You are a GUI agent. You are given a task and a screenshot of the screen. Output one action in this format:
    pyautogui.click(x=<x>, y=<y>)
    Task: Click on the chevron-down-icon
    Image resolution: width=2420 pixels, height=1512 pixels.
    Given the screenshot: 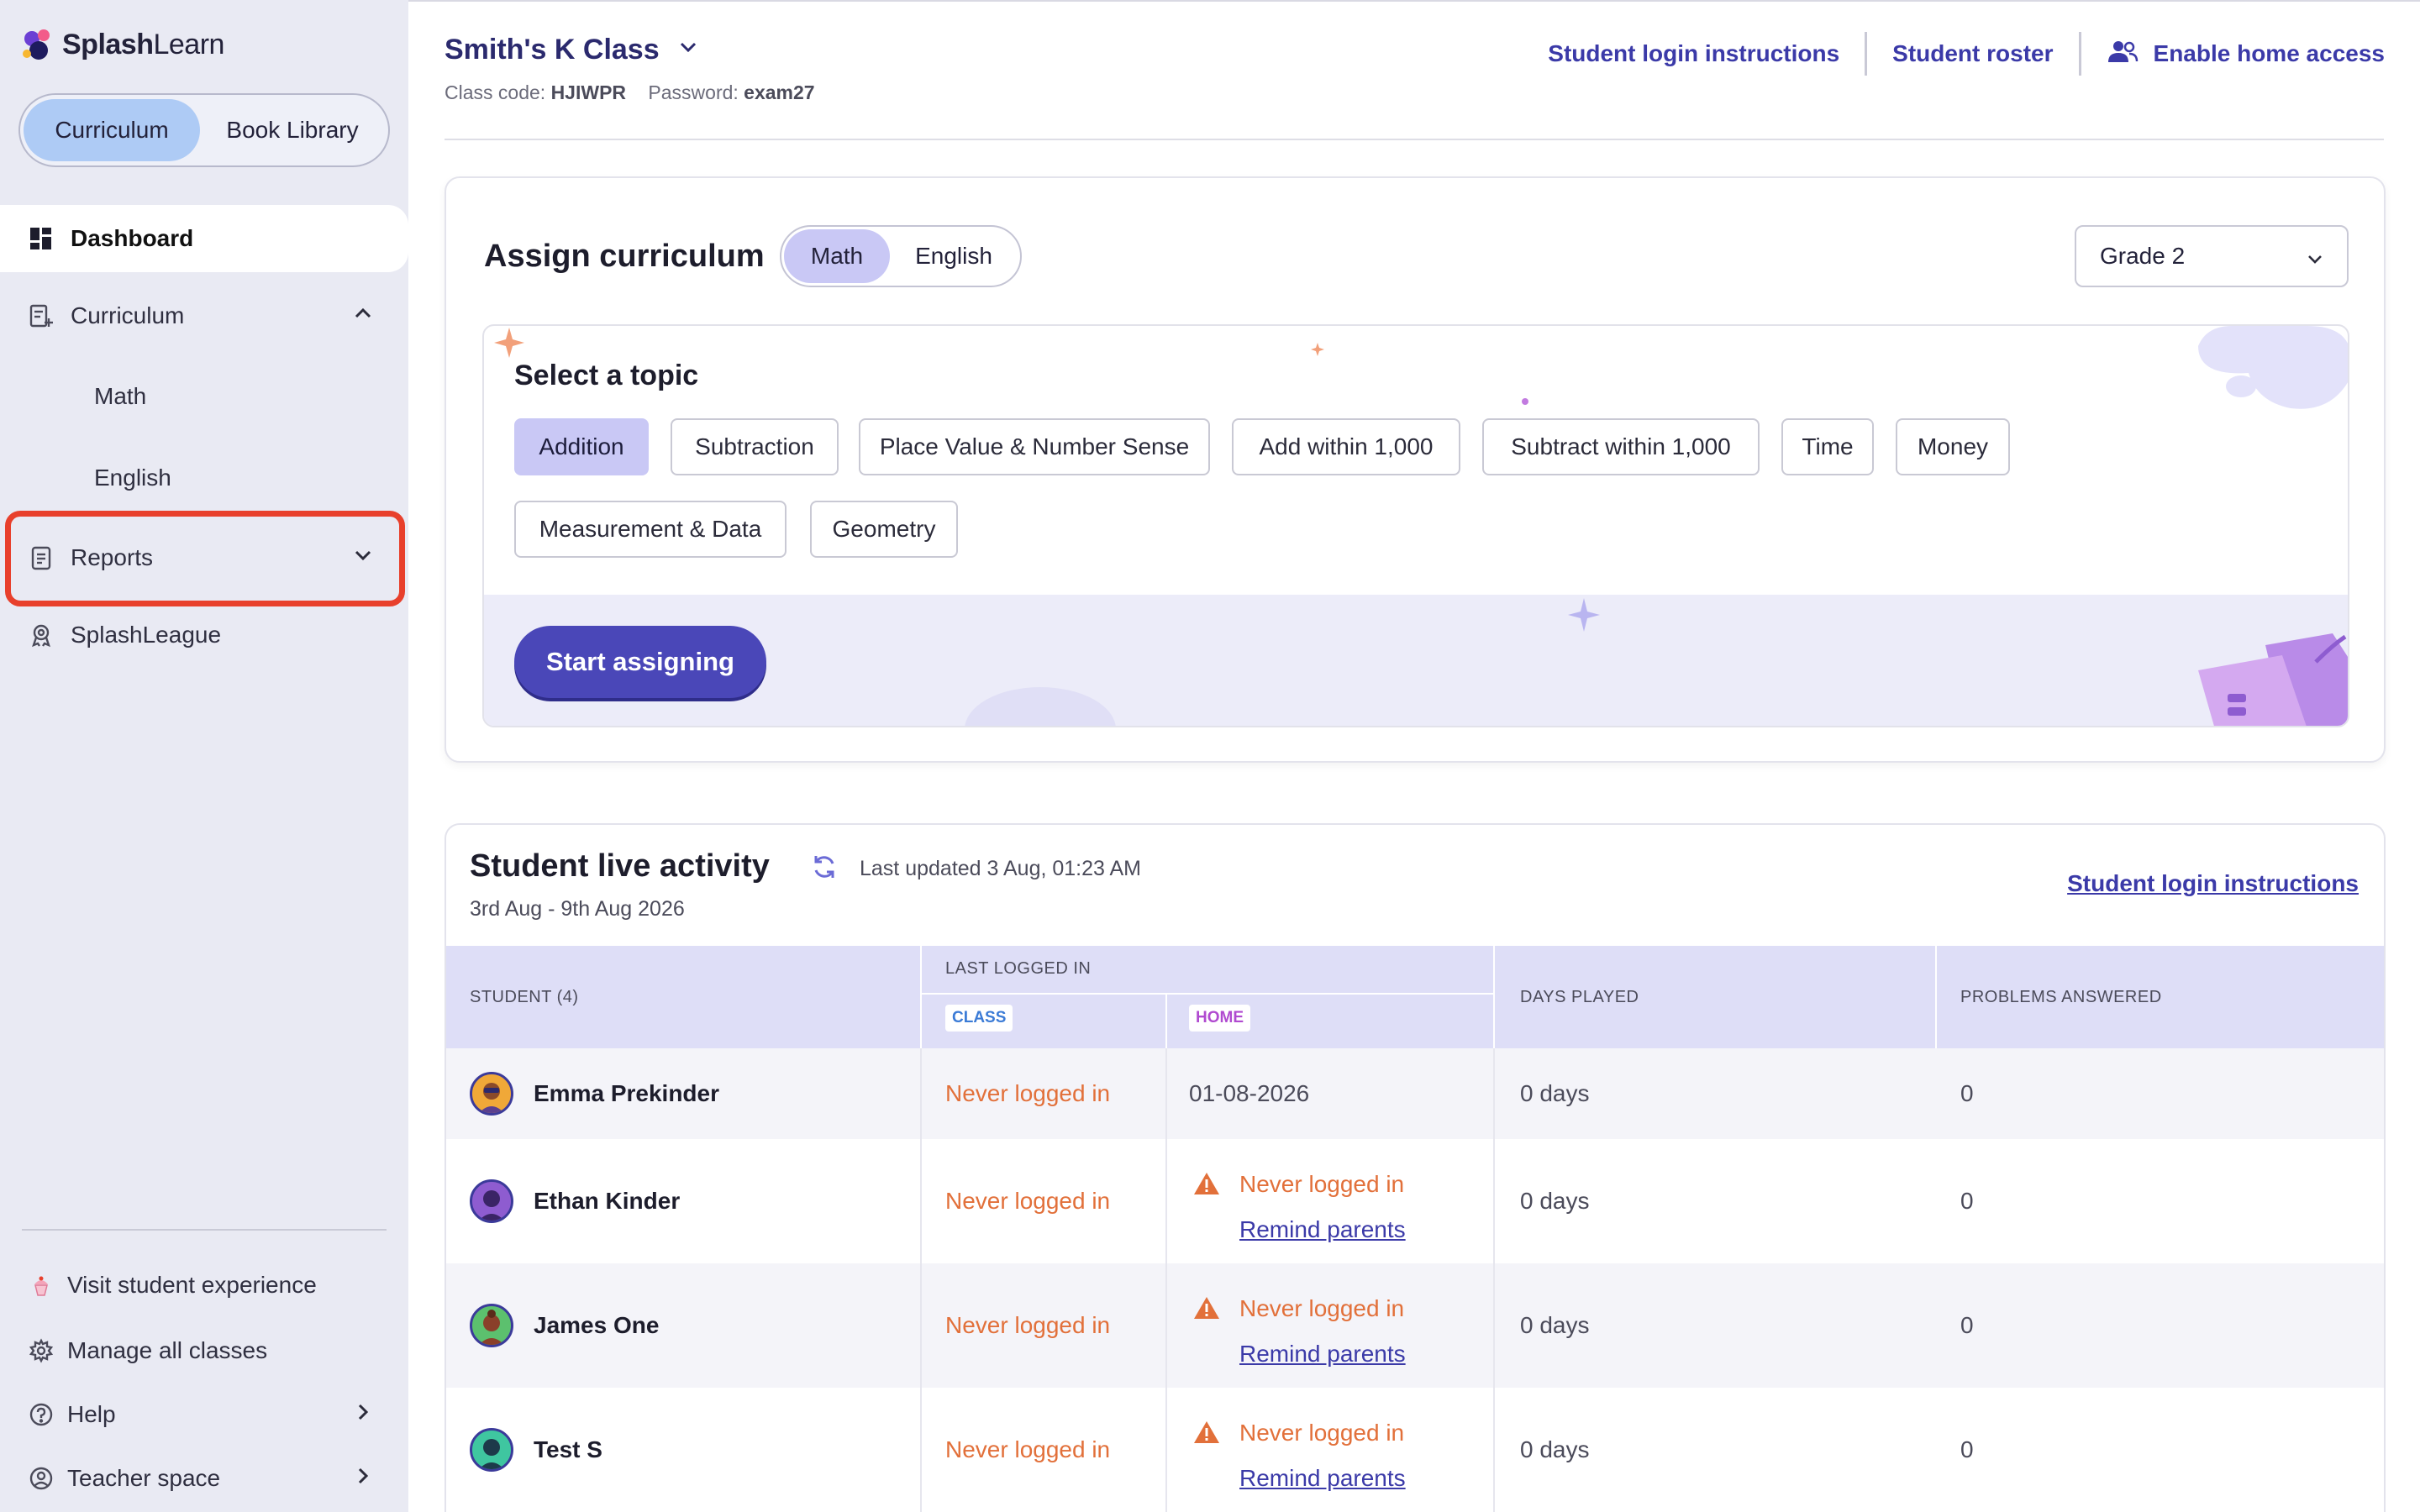 What is the action you would take?
    pyautogui.click(x=2315, y=262)
    